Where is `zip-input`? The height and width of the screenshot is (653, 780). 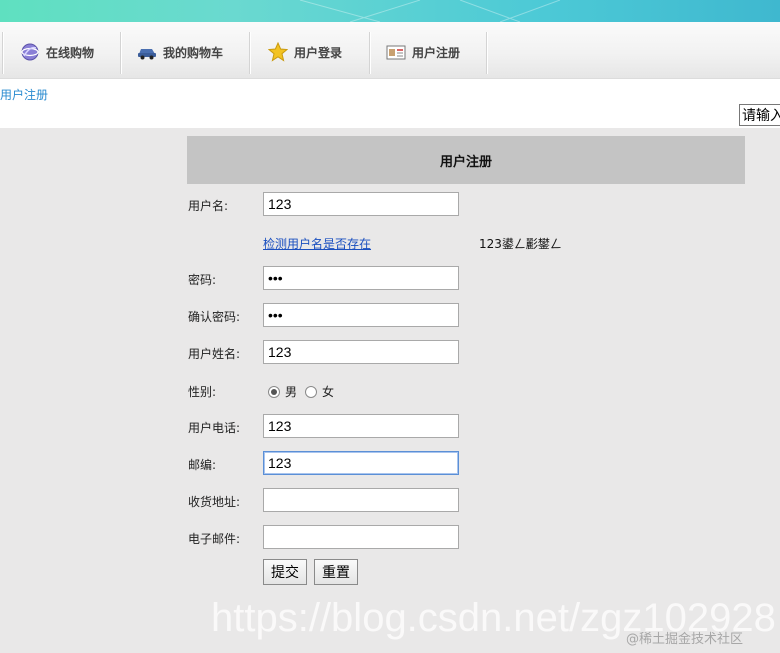 zip-input is located at coordinates (361, 463).